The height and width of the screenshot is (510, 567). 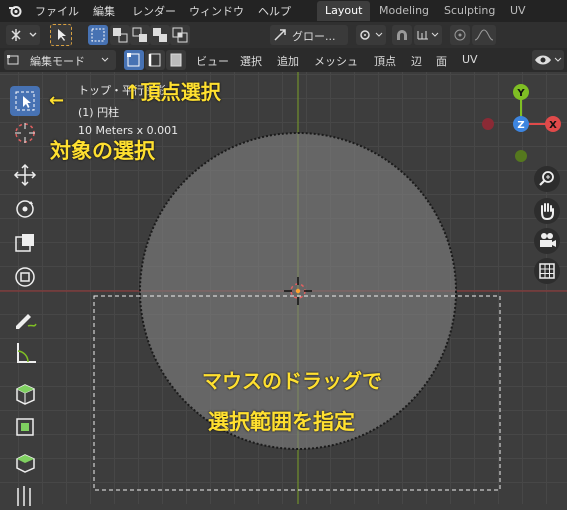 I want to click on select-box-icon, so click(x=25, y=101).